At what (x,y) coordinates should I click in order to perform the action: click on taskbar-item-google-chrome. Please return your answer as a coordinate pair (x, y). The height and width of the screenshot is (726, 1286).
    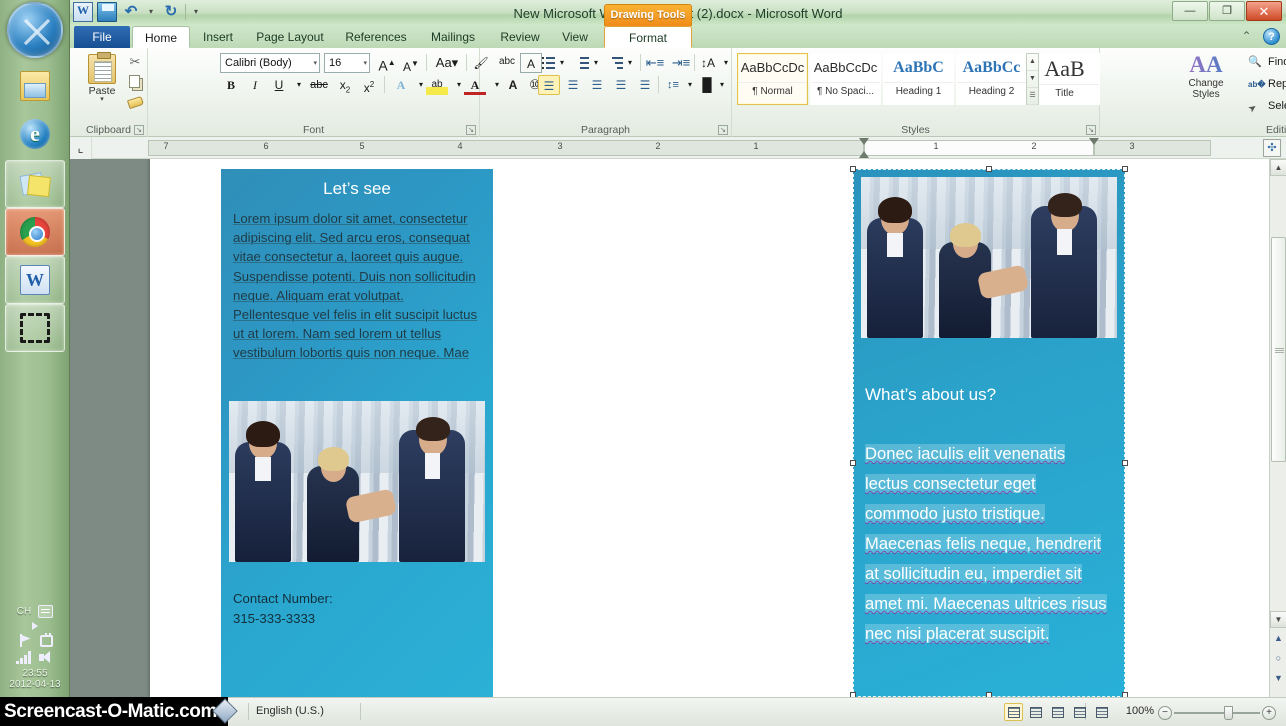
    Looking at the image, I should click on (35, 232).